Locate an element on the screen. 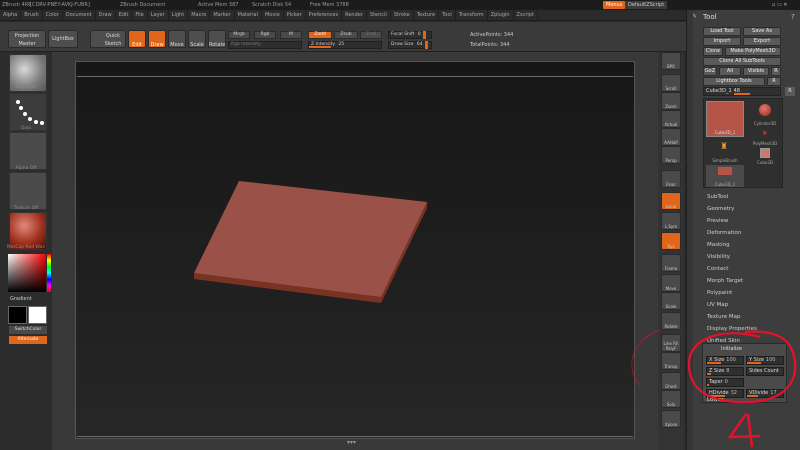 This screenshot has height=450, width=800. load-tool-button: Load Tool is located at coordinates (722, 31).